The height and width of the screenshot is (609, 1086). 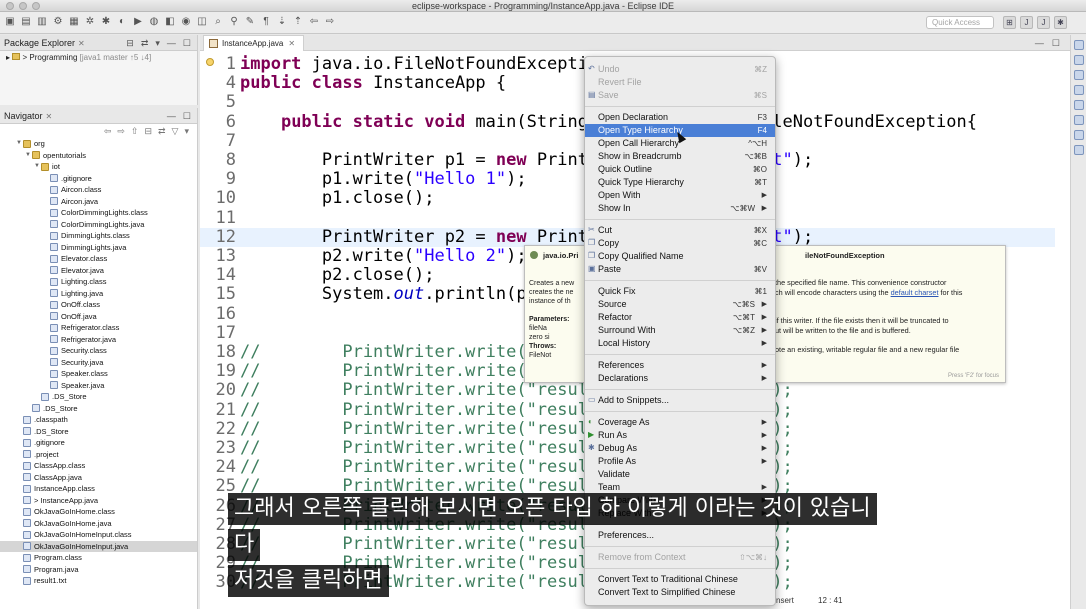 What do you see at coordinates (98, 248) in the screenshot?
I see `navigator-item: DimmingLights.java` at bounding box center [98, 248].